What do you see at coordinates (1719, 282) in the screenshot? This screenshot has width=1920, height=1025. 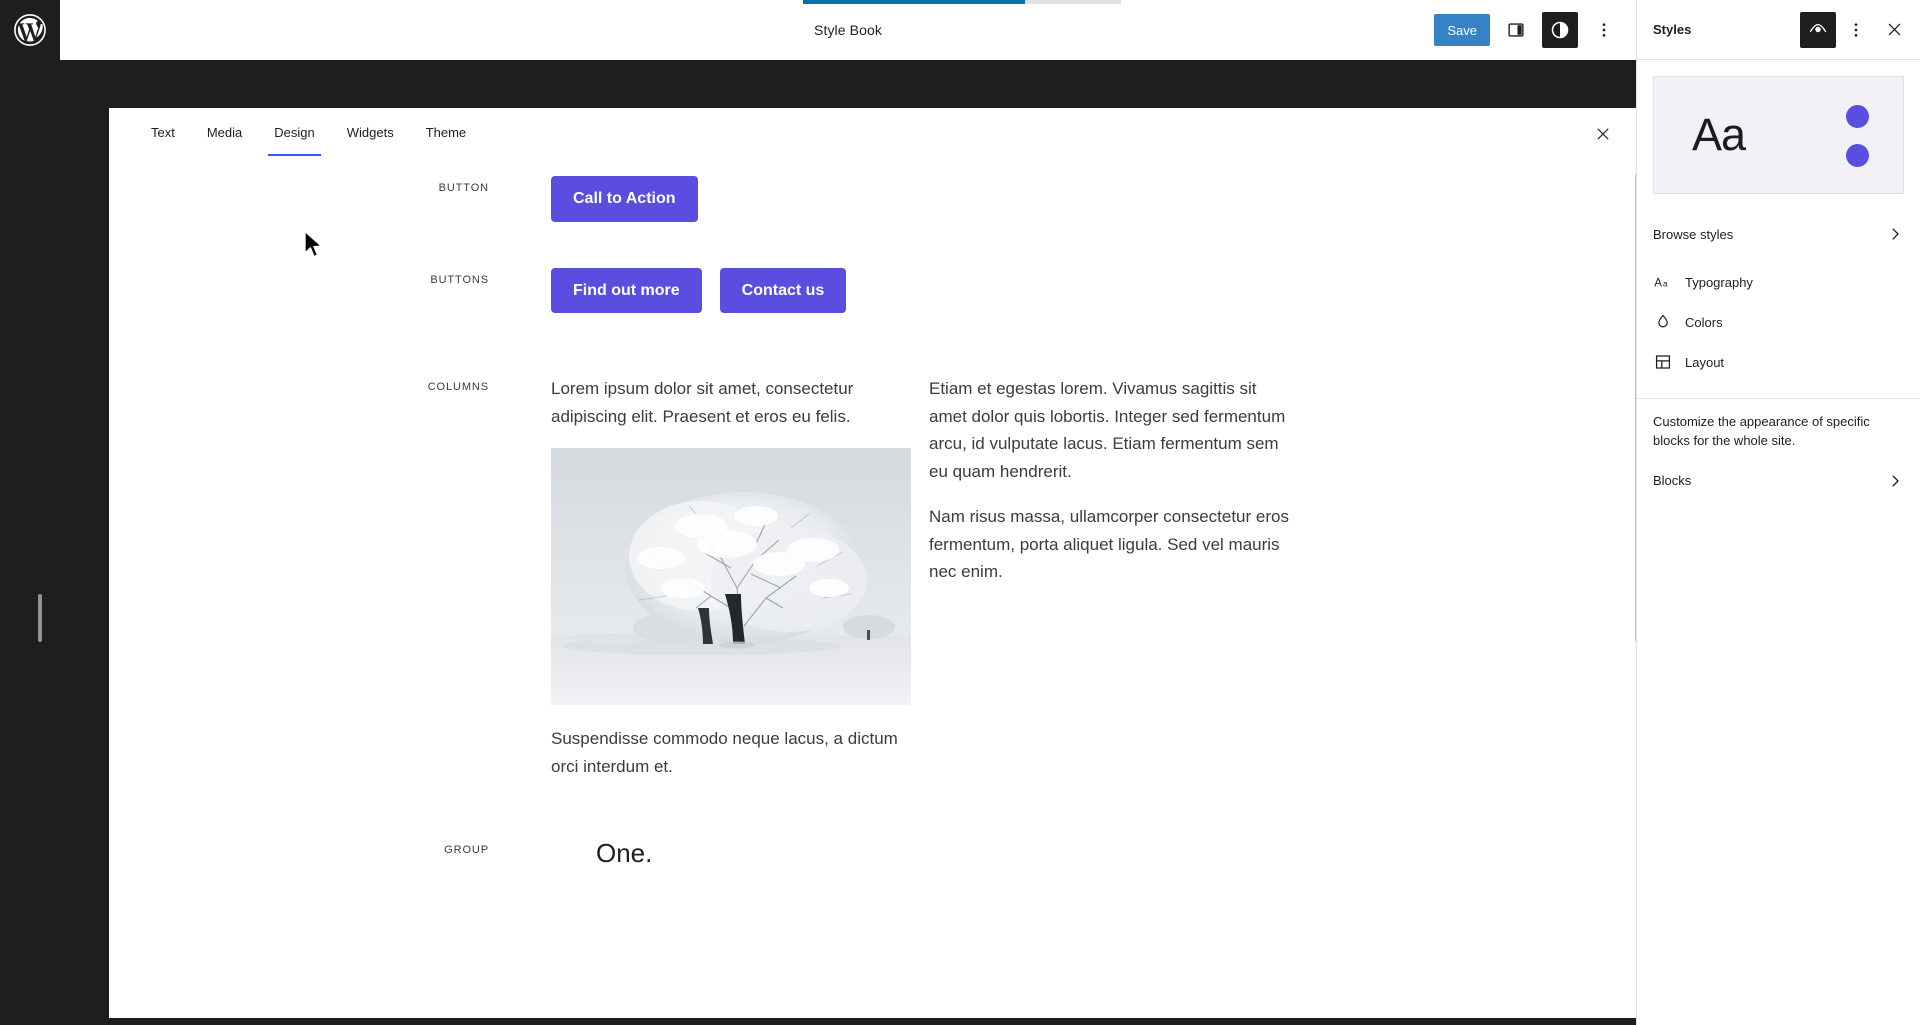 I see `styles-item-typography-label: Typography` at bounding box center [1719, 282].